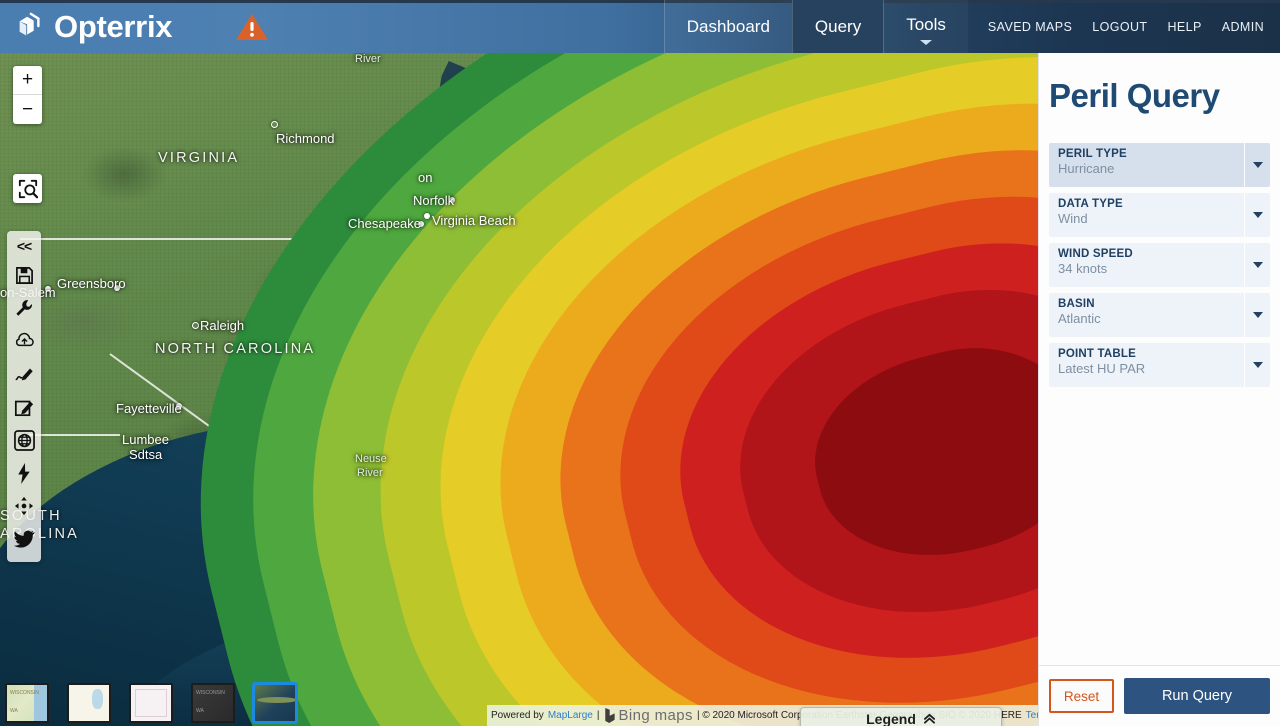 Image resolution: width=1280 pixels, height=726 pixels. What do you see at coordinates (1090, 204) in the screenshot?
I see `query-field-label: DATA TYPE` at bounding box center [1090, 204].